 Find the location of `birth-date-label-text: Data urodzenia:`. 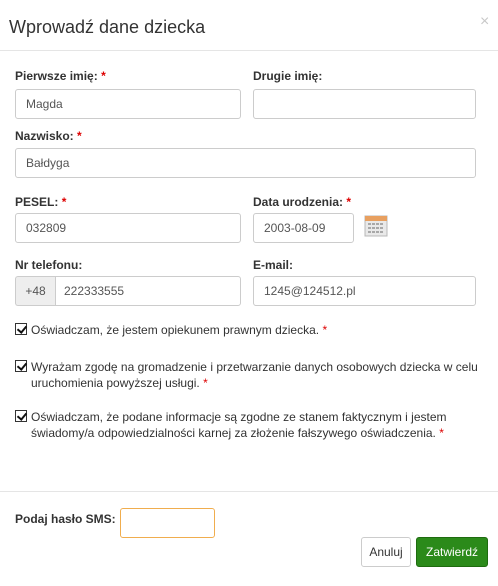

birth-date-label-text: Data urodzenia: is located at coordinates (298, 202).